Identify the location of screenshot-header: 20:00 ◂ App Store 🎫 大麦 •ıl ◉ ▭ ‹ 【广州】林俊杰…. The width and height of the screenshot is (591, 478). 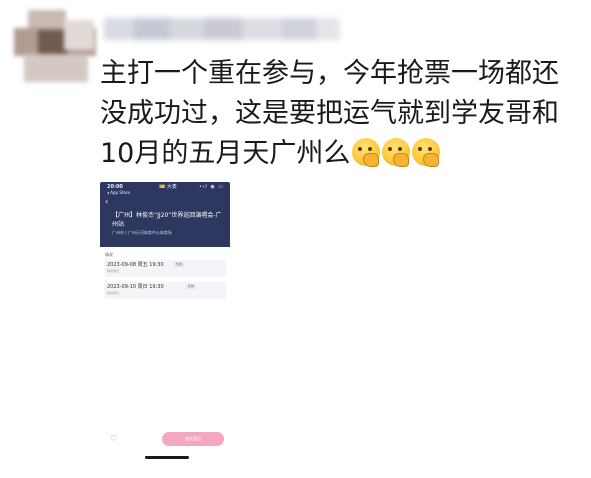
(165, 214).